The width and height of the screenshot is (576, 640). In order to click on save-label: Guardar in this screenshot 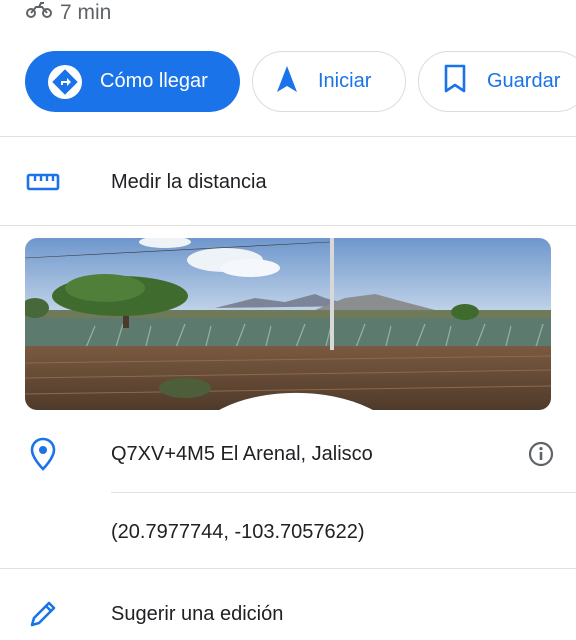, I will do `click(524, 81)`.